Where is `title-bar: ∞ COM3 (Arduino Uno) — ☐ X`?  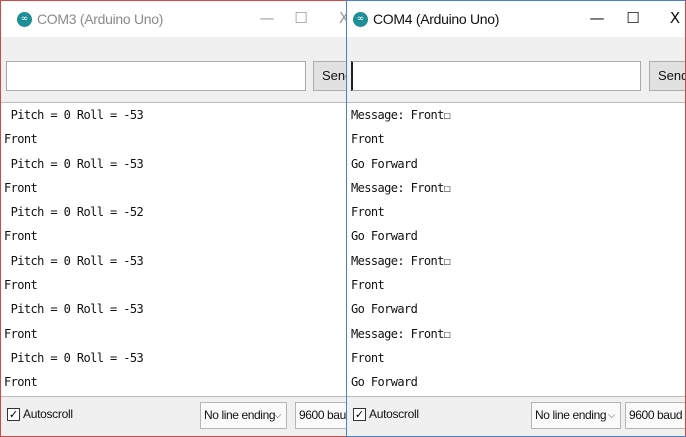
title-bar: ∞ COM3 (Arduino Uno) — ☐ X is located at coordinates (178, 19).